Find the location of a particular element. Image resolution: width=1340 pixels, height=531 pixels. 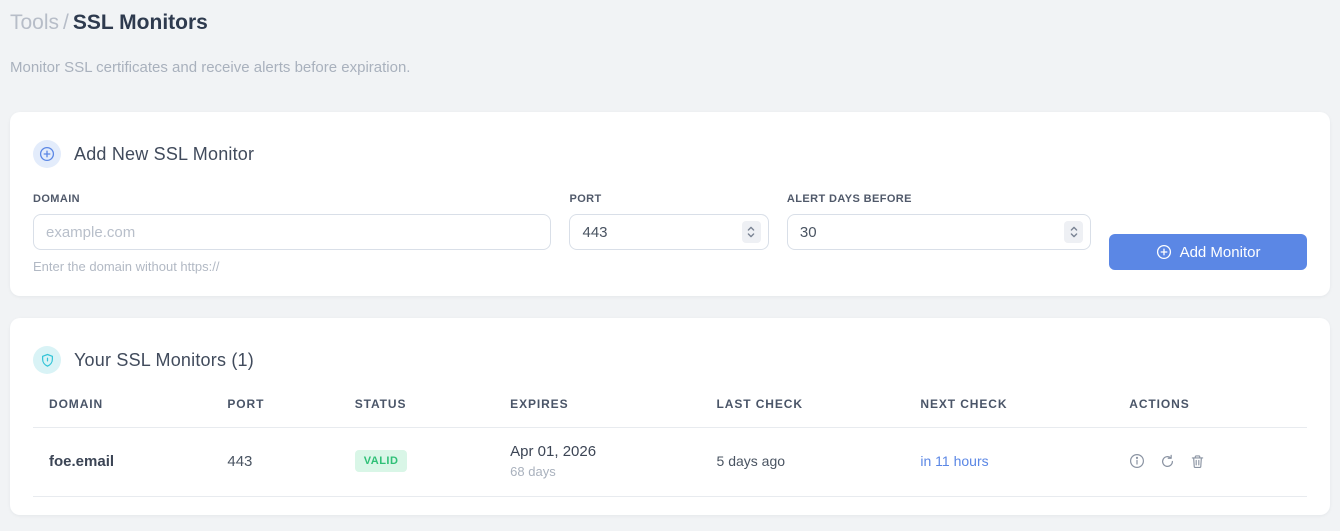

monitor-next-check: in 11 hours is located at coordinates (1009, 462).